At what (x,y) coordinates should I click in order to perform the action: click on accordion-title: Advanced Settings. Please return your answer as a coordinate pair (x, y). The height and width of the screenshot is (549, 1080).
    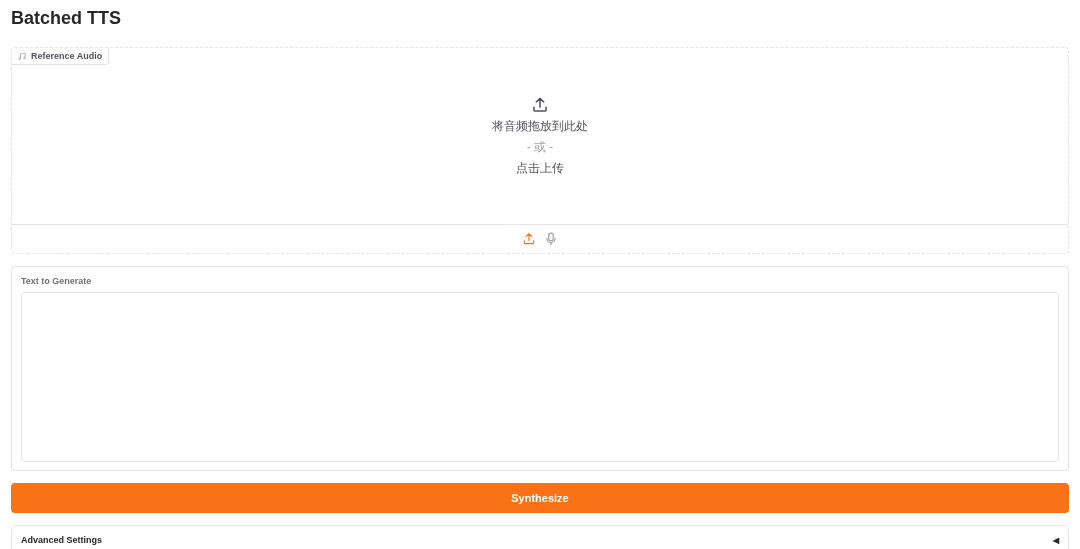
    Looking at the image, I should click on (62, 540).